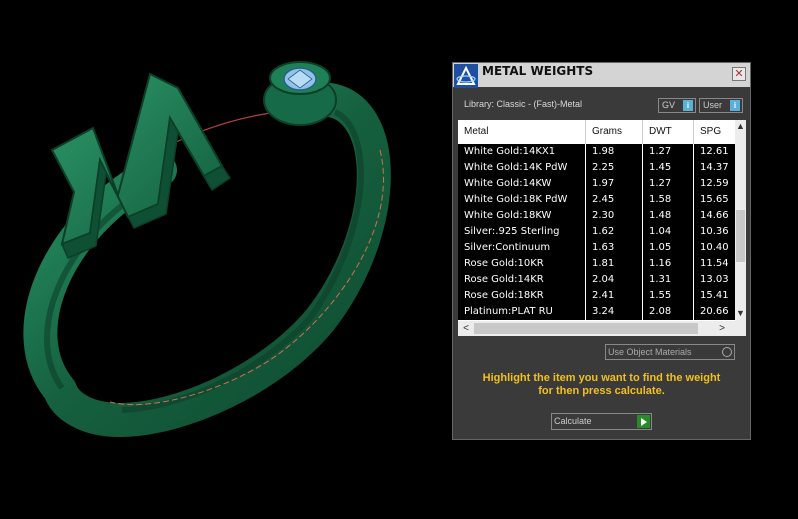  What do you see at coordinates (643, 421) in the screenshot?
I see `play-icon` at bounding box center [643, 421].